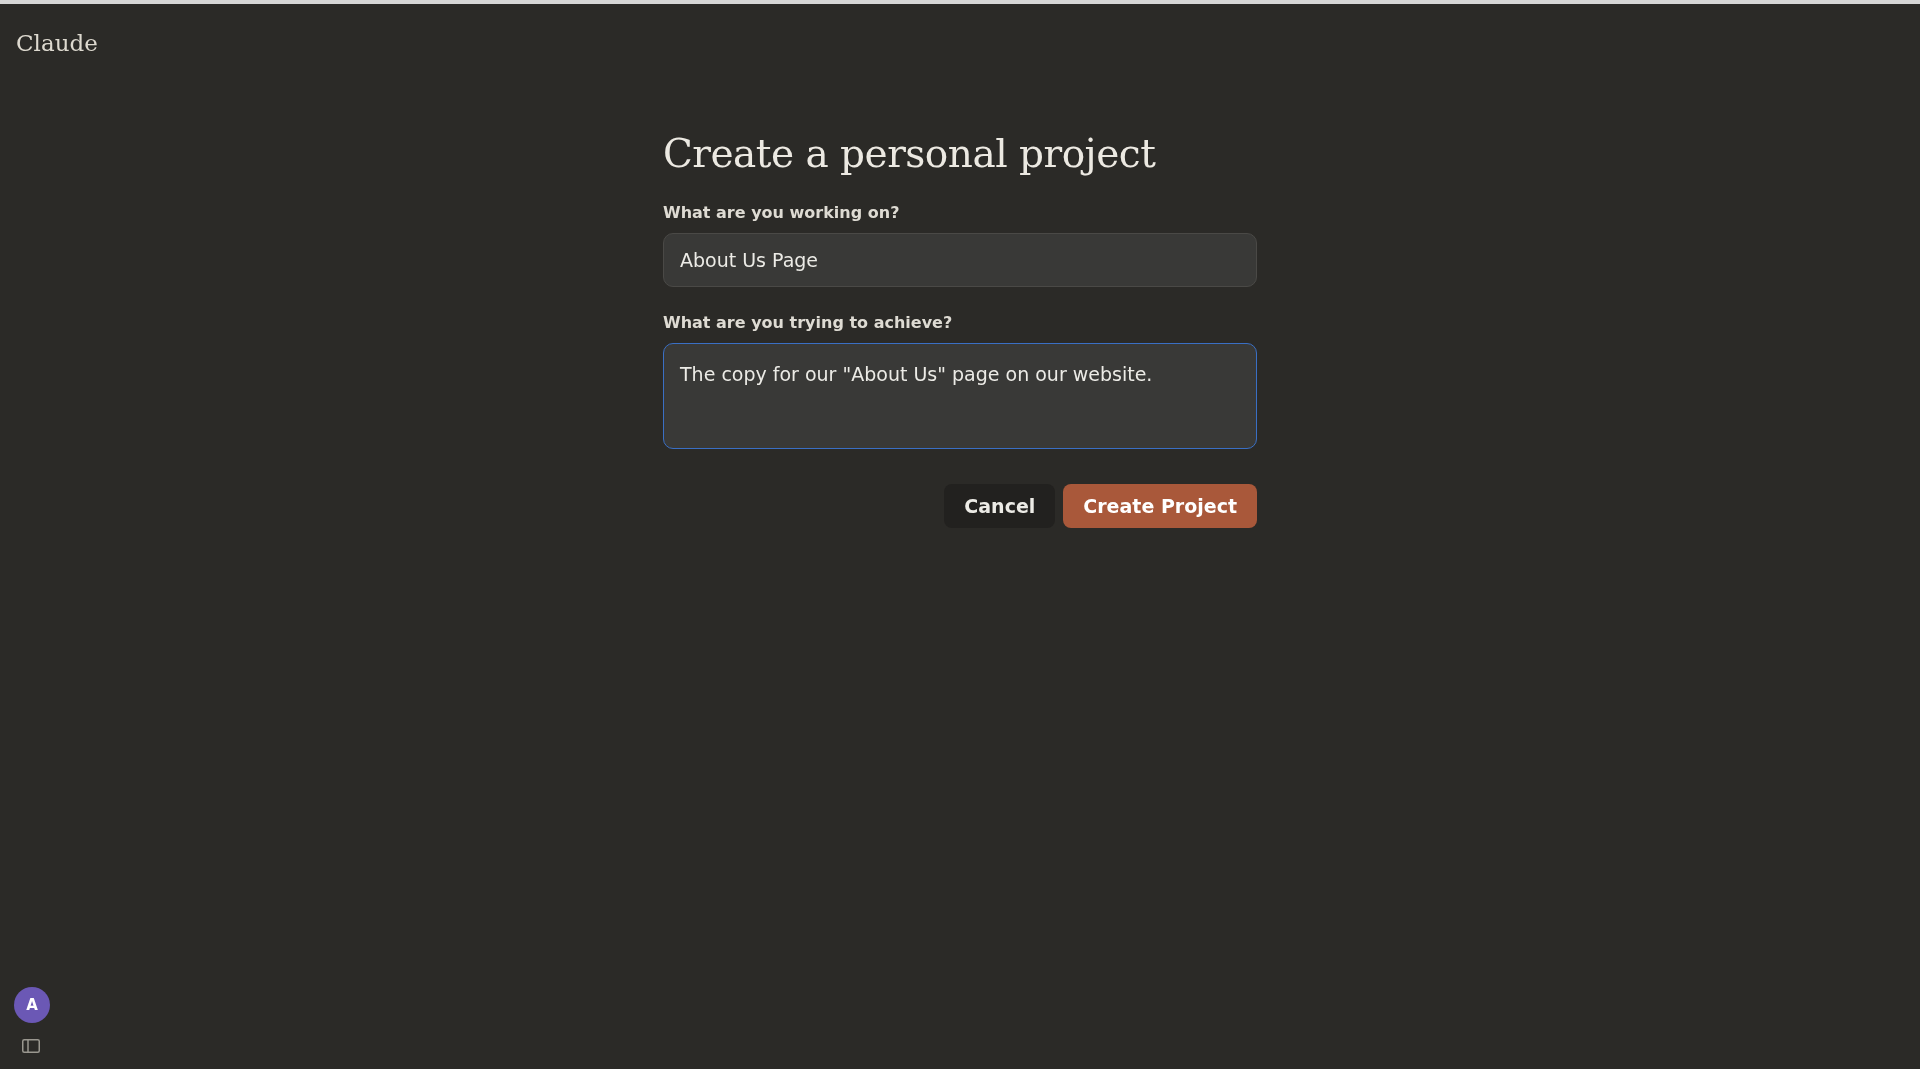 This screenshot has width=1920, height=1069. Describe the element at coordinates (808, 323) in the screenshot. I see `field-label: What are you trying to achieve?` at that location.